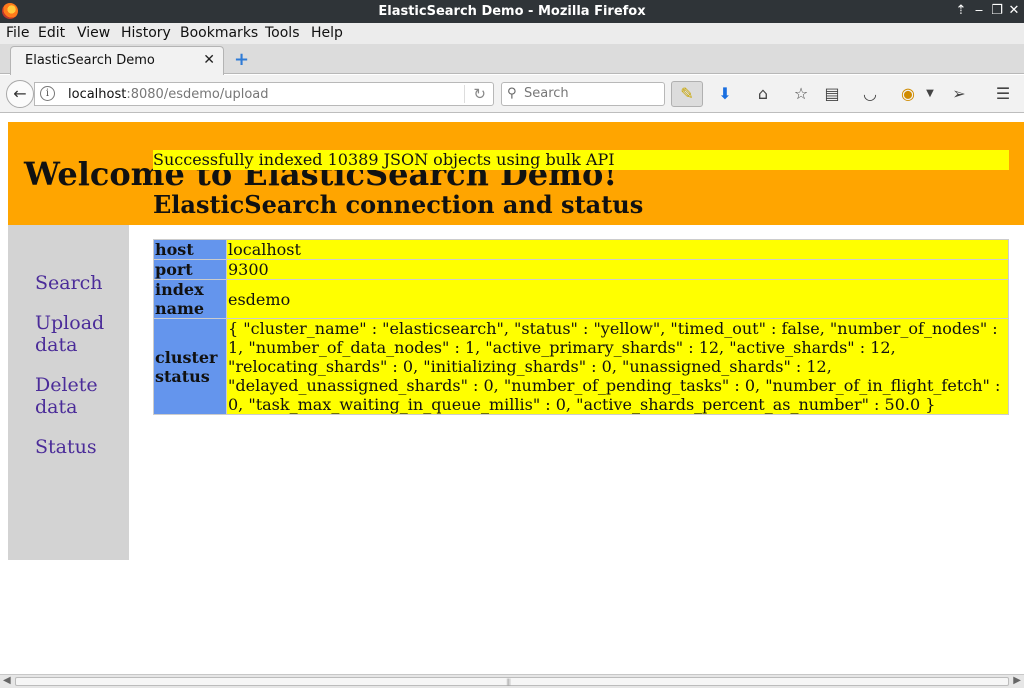 The height and width of the screenshot is (688, 1024). What do you see at coordinates (687, 94) in the screenshot?
I see `highlighter-icon: ✎` at bounding box center [687, 94].